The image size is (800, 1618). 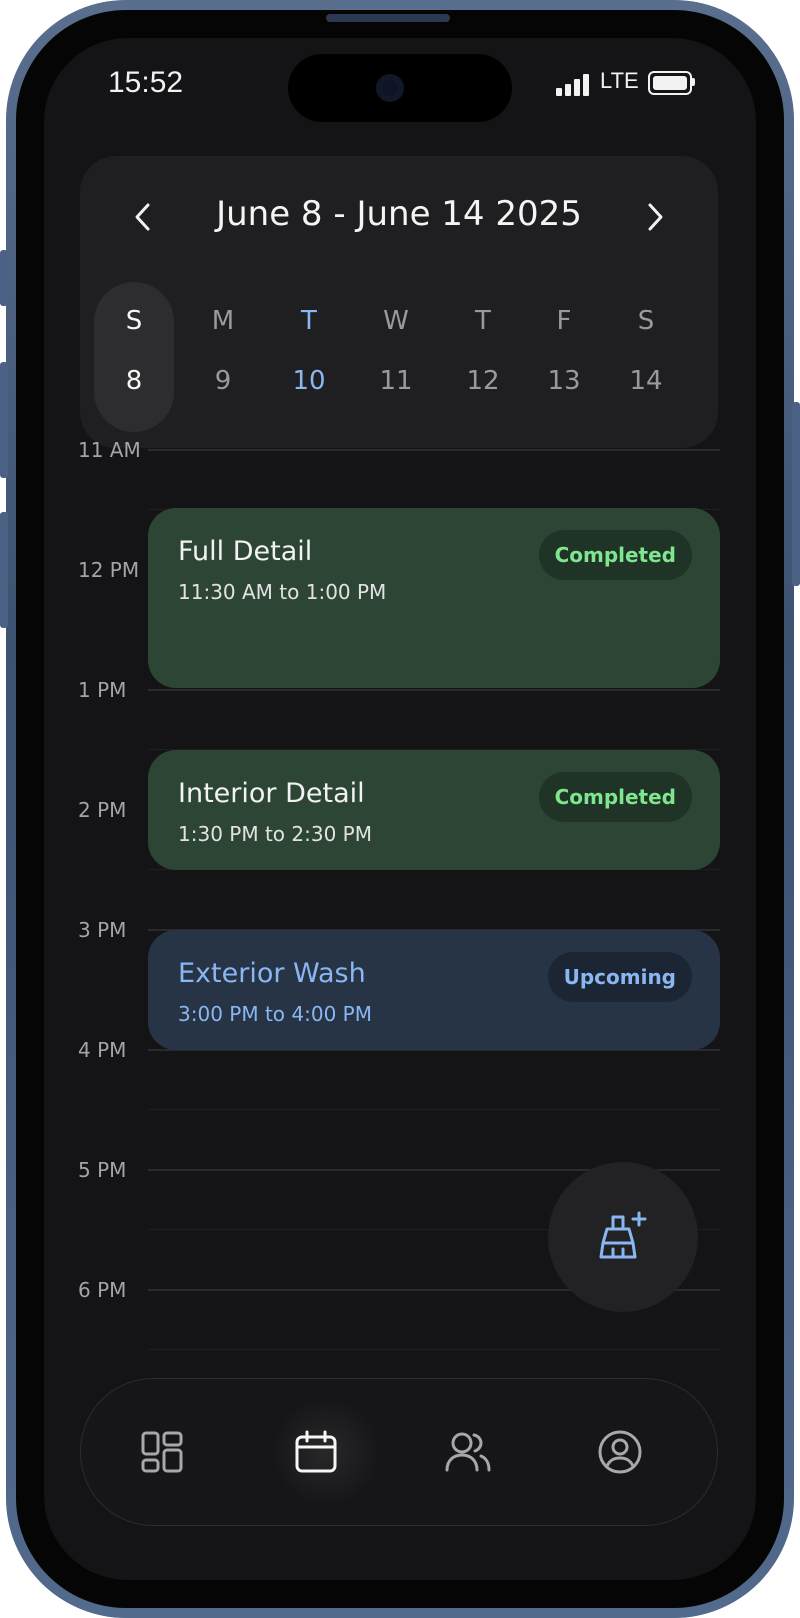 I want to click on users-icon, so click(x=468, y=1452).